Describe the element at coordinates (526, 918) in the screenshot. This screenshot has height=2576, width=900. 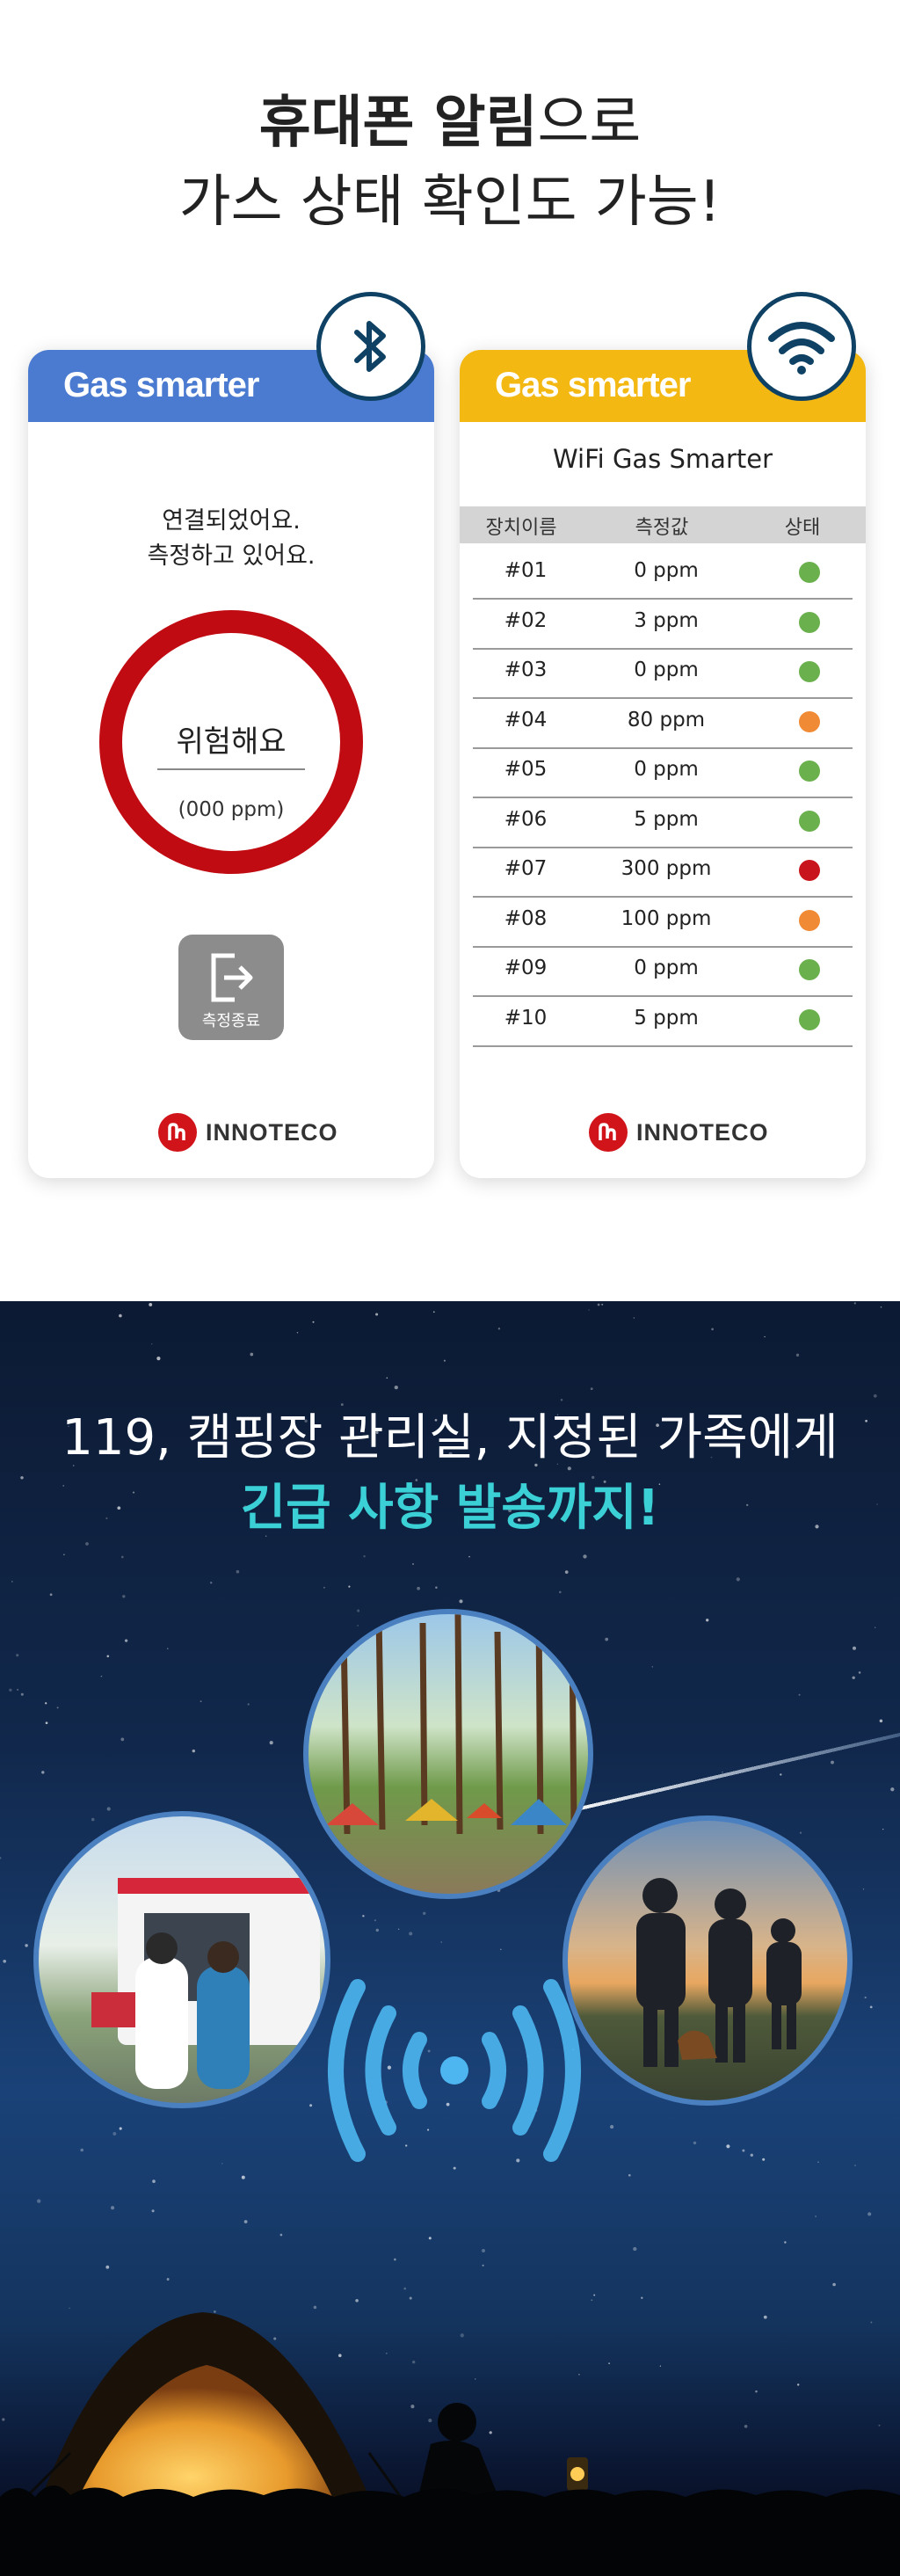
I see `device-id: #08` at that location.